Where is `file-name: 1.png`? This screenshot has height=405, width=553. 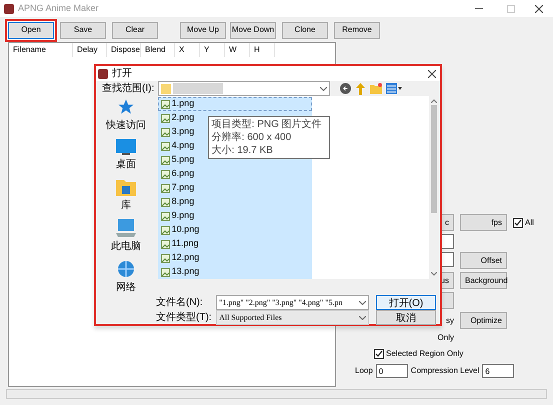
file-name: 1.png is located at coordinates (183, 103).